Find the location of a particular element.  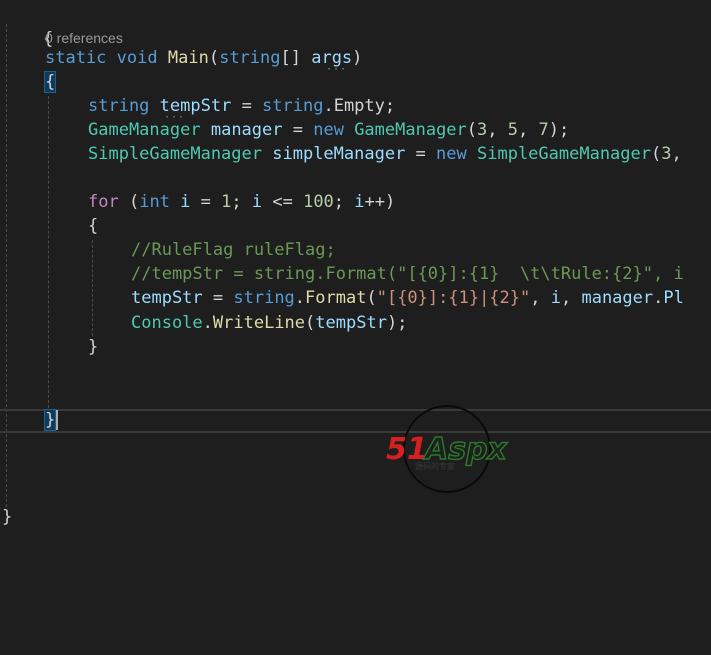

watermark-logo-graphic: 51 Aspx 源码的专家 is located at coordinates (447, 449).